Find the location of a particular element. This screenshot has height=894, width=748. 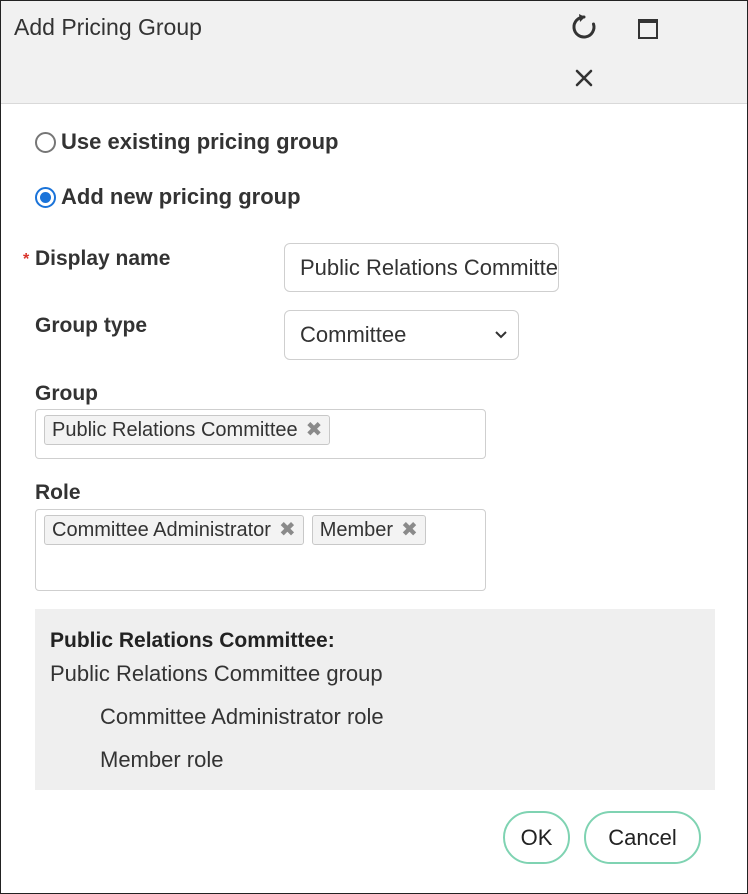

refresh-icon is located at coordinates (584, 26).